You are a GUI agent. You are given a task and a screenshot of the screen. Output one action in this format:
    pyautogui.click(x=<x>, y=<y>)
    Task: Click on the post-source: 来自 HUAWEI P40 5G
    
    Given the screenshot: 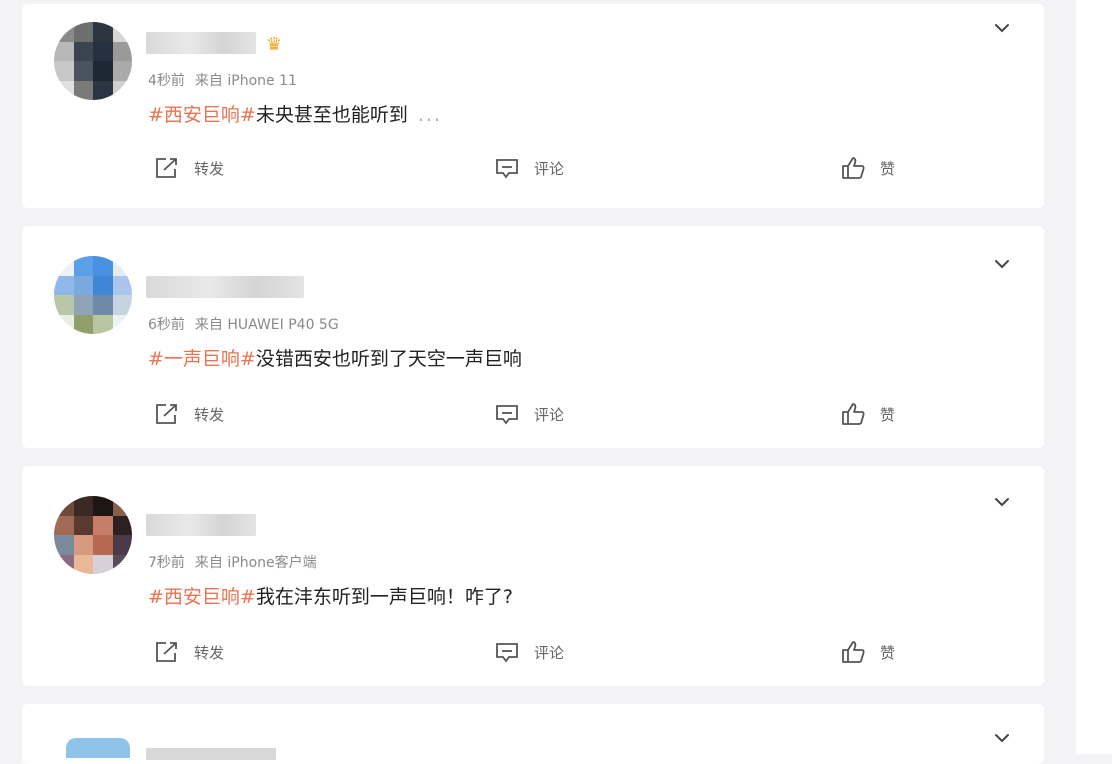 What is the action you would take?
    pyautogui.click(x=266, y=325)
    